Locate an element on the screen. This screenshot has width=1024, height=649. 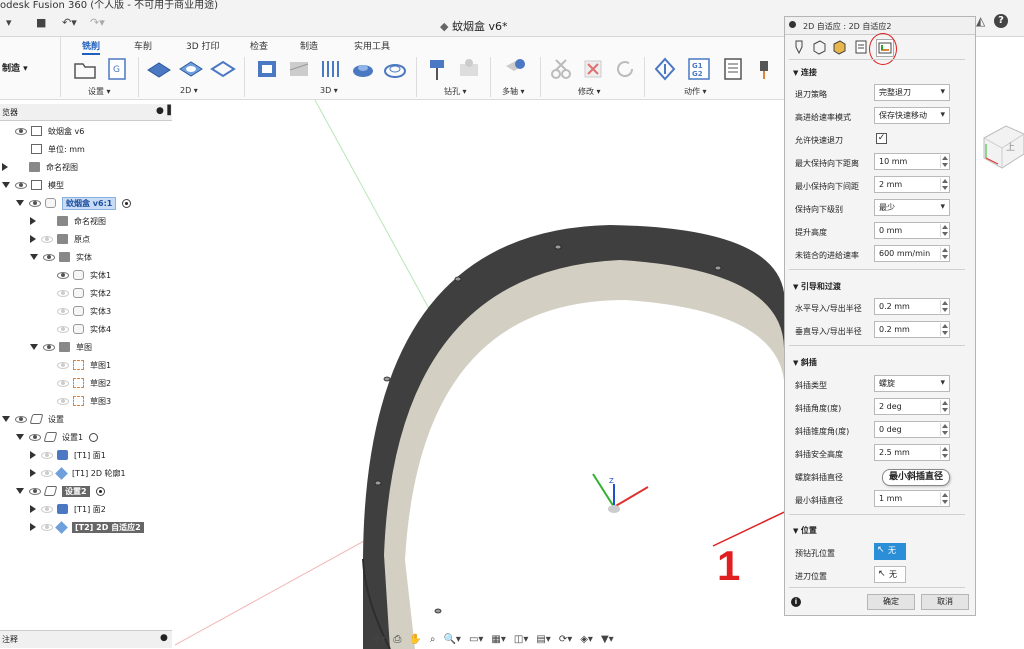
browser-node: 蚊烟盒 v6 is located at coordinates (87, 131).